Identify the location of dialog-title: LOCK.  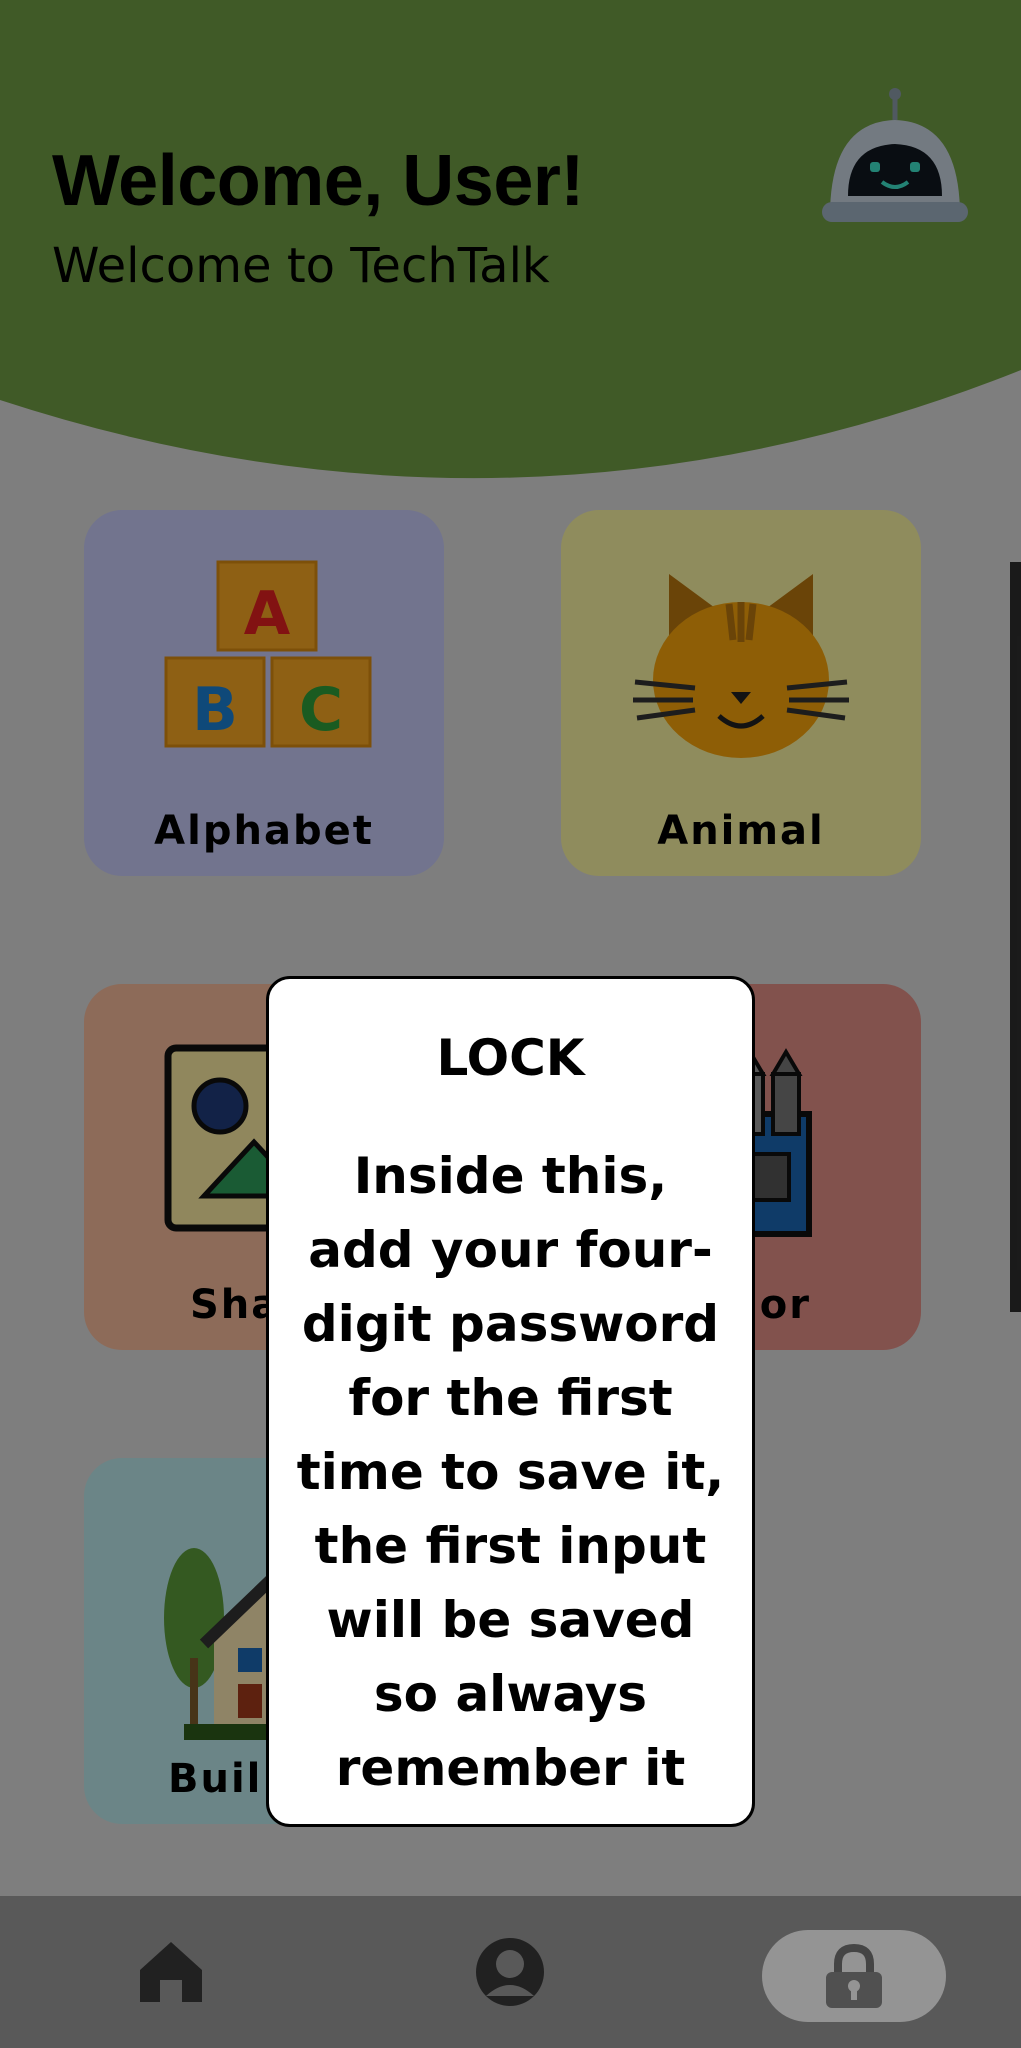
(510, 1058).